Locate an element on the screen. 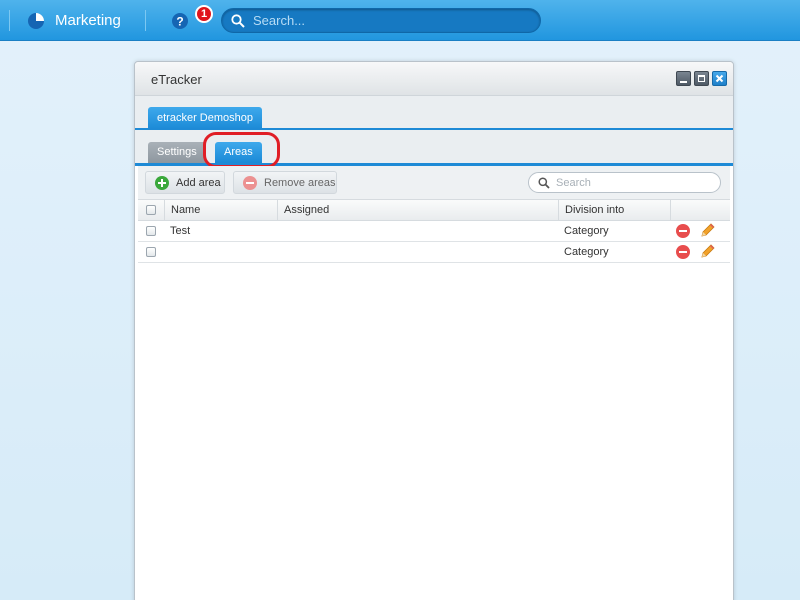 The width and height of the screenshot is (800, 600). window-title: eTracker is located at coordinates (176, 79).